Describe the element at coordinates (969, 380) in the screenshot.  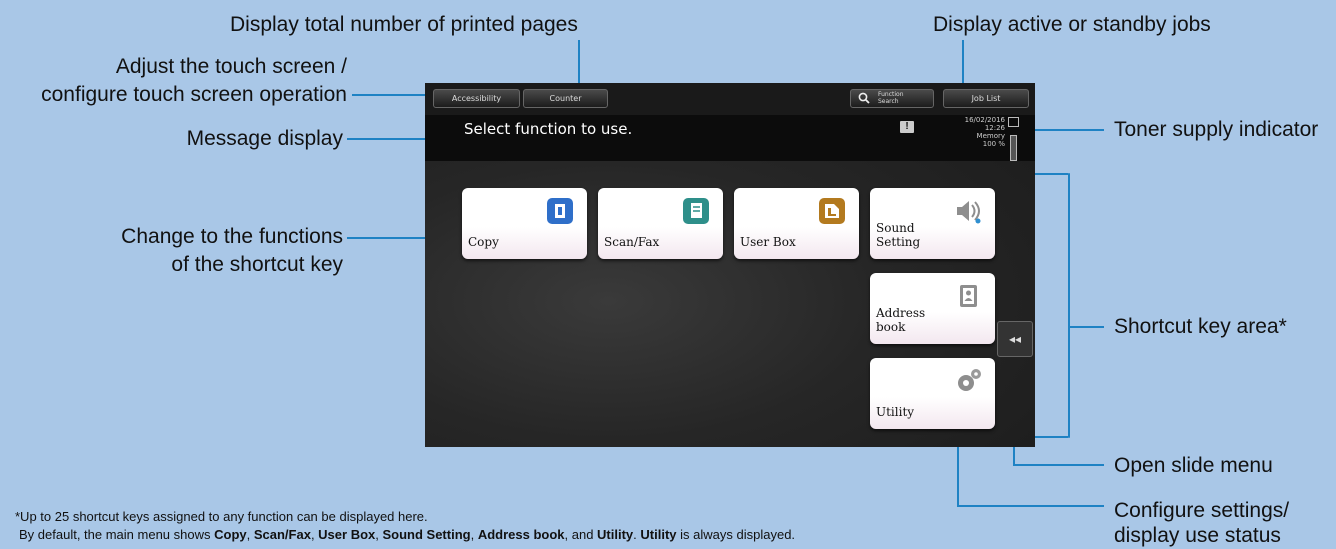
I see `gear-icon` at that location.